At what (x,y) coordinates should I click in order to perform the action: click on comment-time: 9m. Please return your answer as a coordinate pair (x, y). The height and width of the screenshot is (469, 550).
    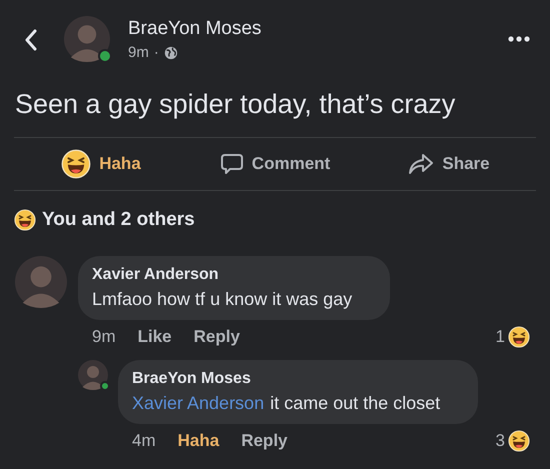
    Looking at the image, I should click on (104, 337).